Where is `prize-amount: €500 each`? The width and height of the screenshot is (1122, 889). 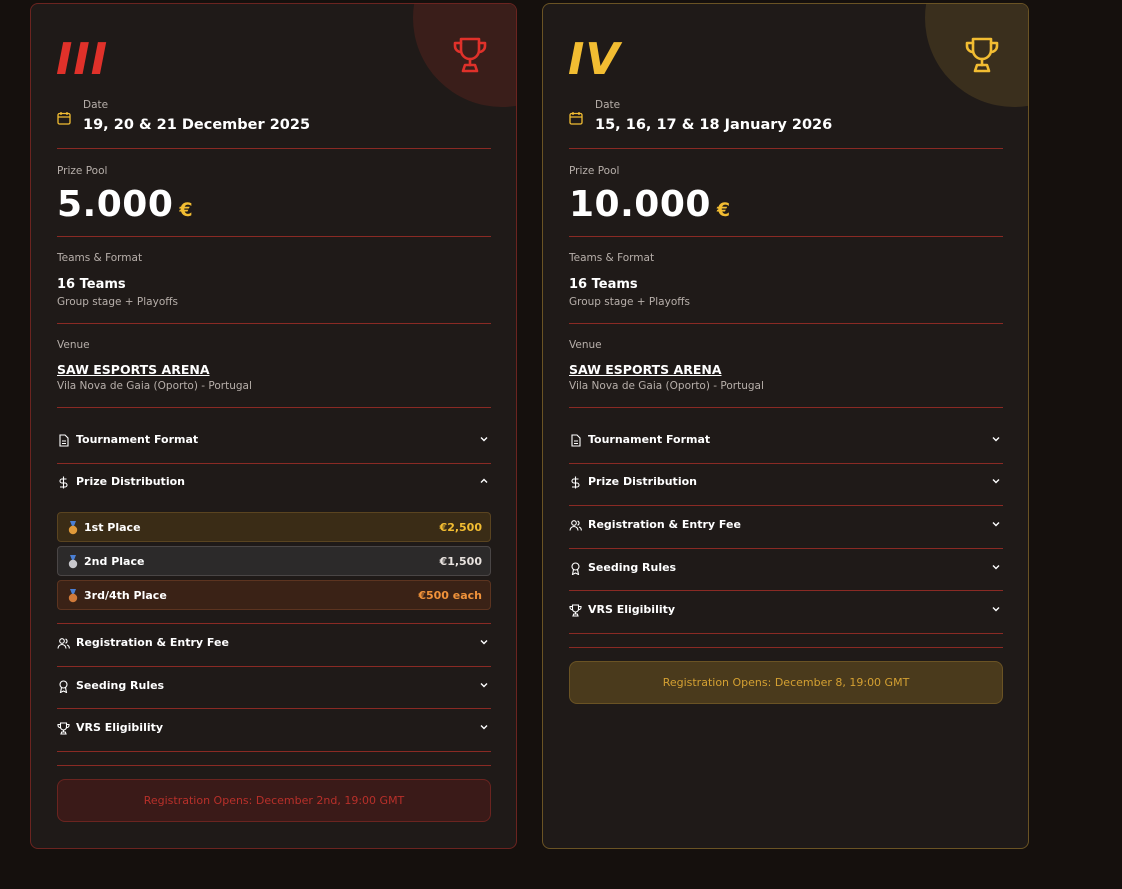 prize-amount: €500 each is located at coordinates (450, 595).